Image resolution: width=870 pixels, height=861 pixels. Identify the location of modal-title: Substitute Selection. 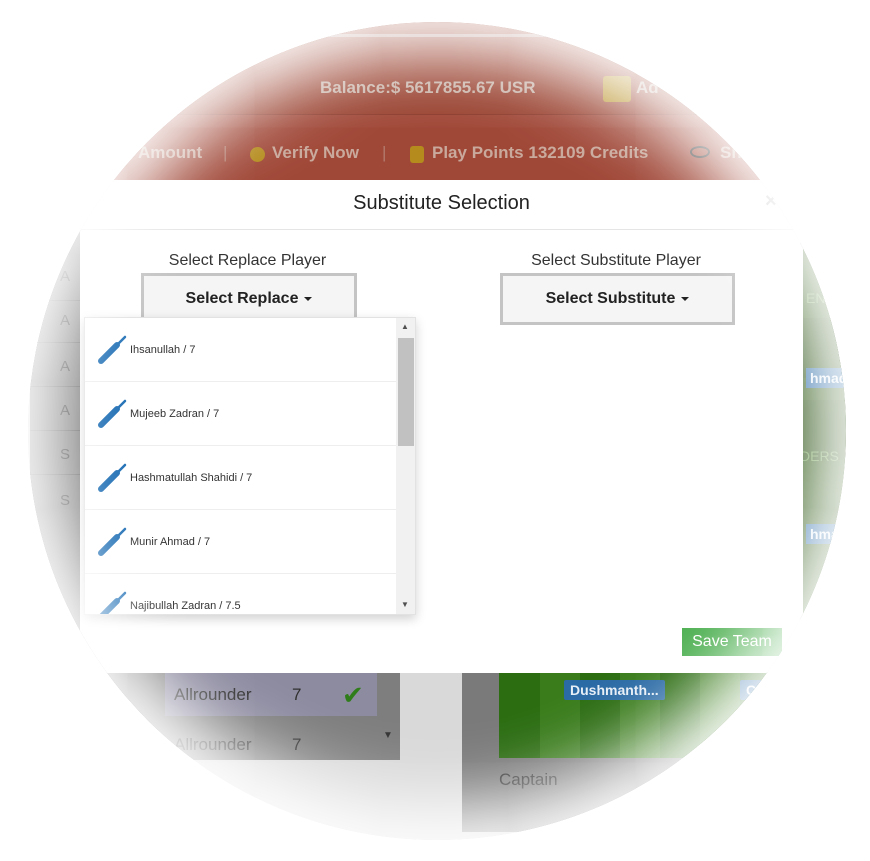
(441, 203).